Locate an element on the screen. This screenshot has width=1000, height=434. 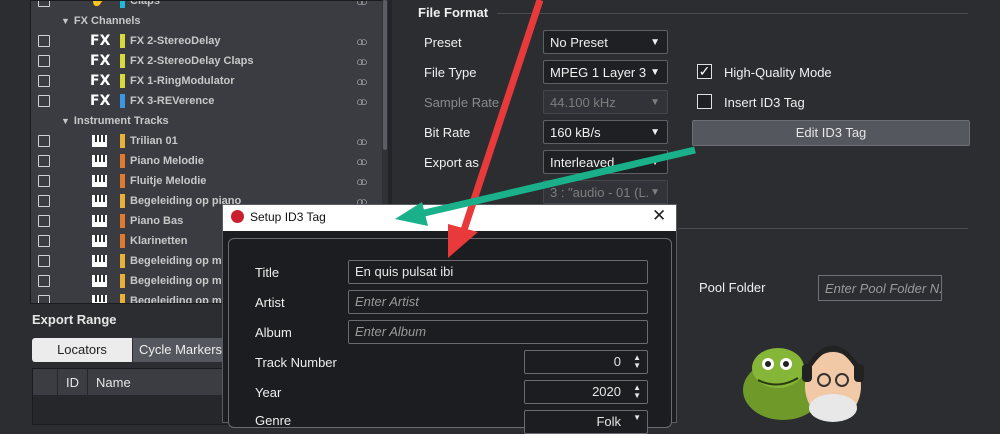
green-arrow-head is located at coordinates (411, 214).